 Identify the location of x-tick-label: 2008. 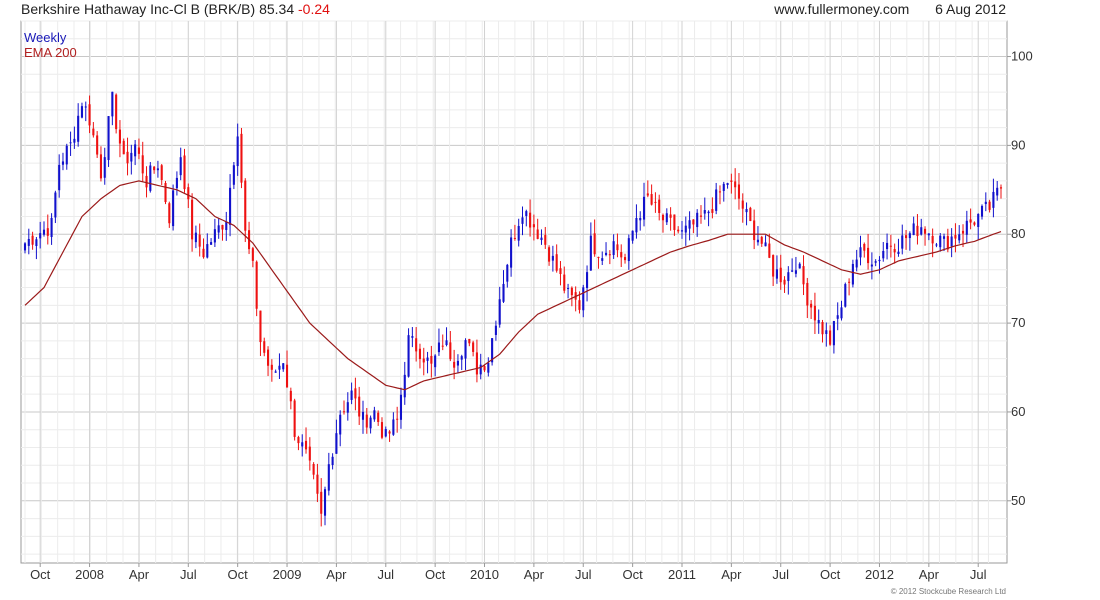
(89, 574).